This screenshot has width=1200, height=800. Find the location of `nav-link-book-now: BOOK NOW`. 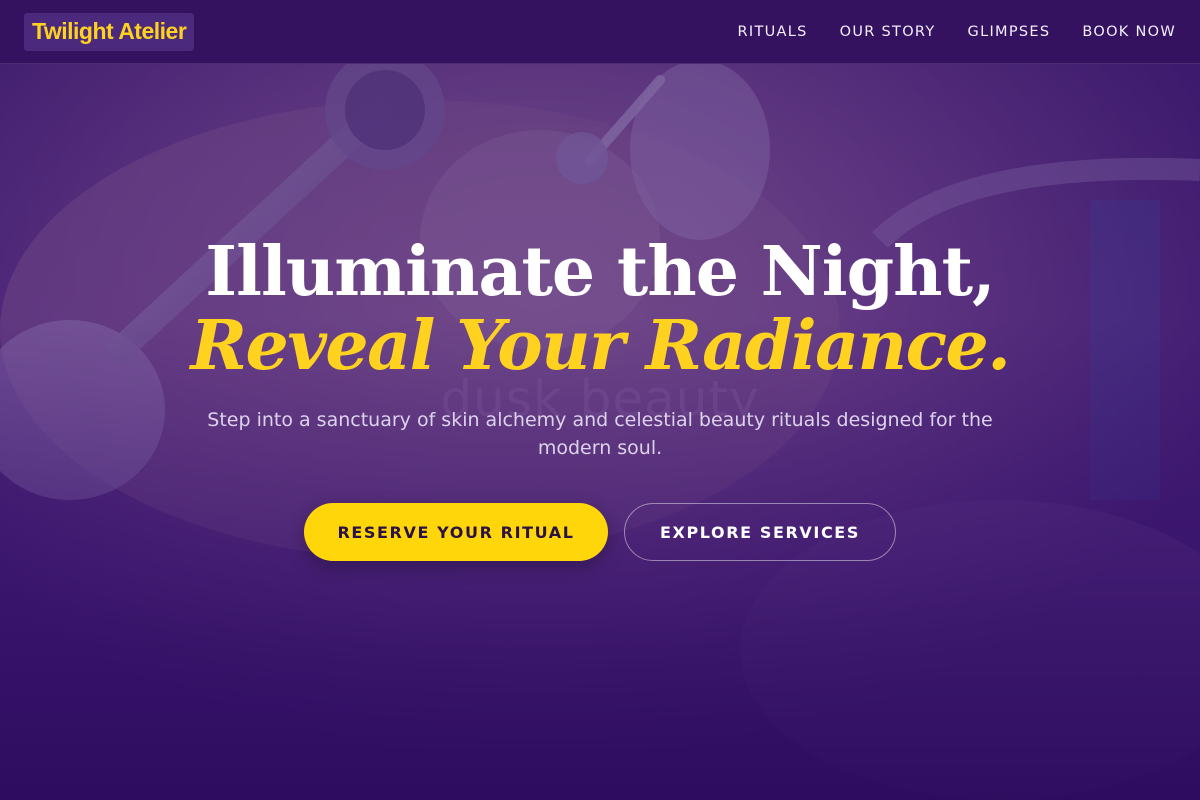

nav-link-book-now: BOOK NOW is located at coordinates (1129, 32).